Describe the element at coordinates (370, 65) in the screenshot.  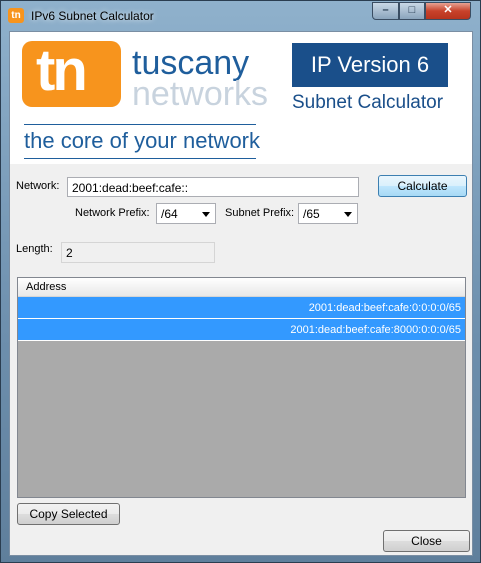
I see `version-banner: IP Version 6` at that location.